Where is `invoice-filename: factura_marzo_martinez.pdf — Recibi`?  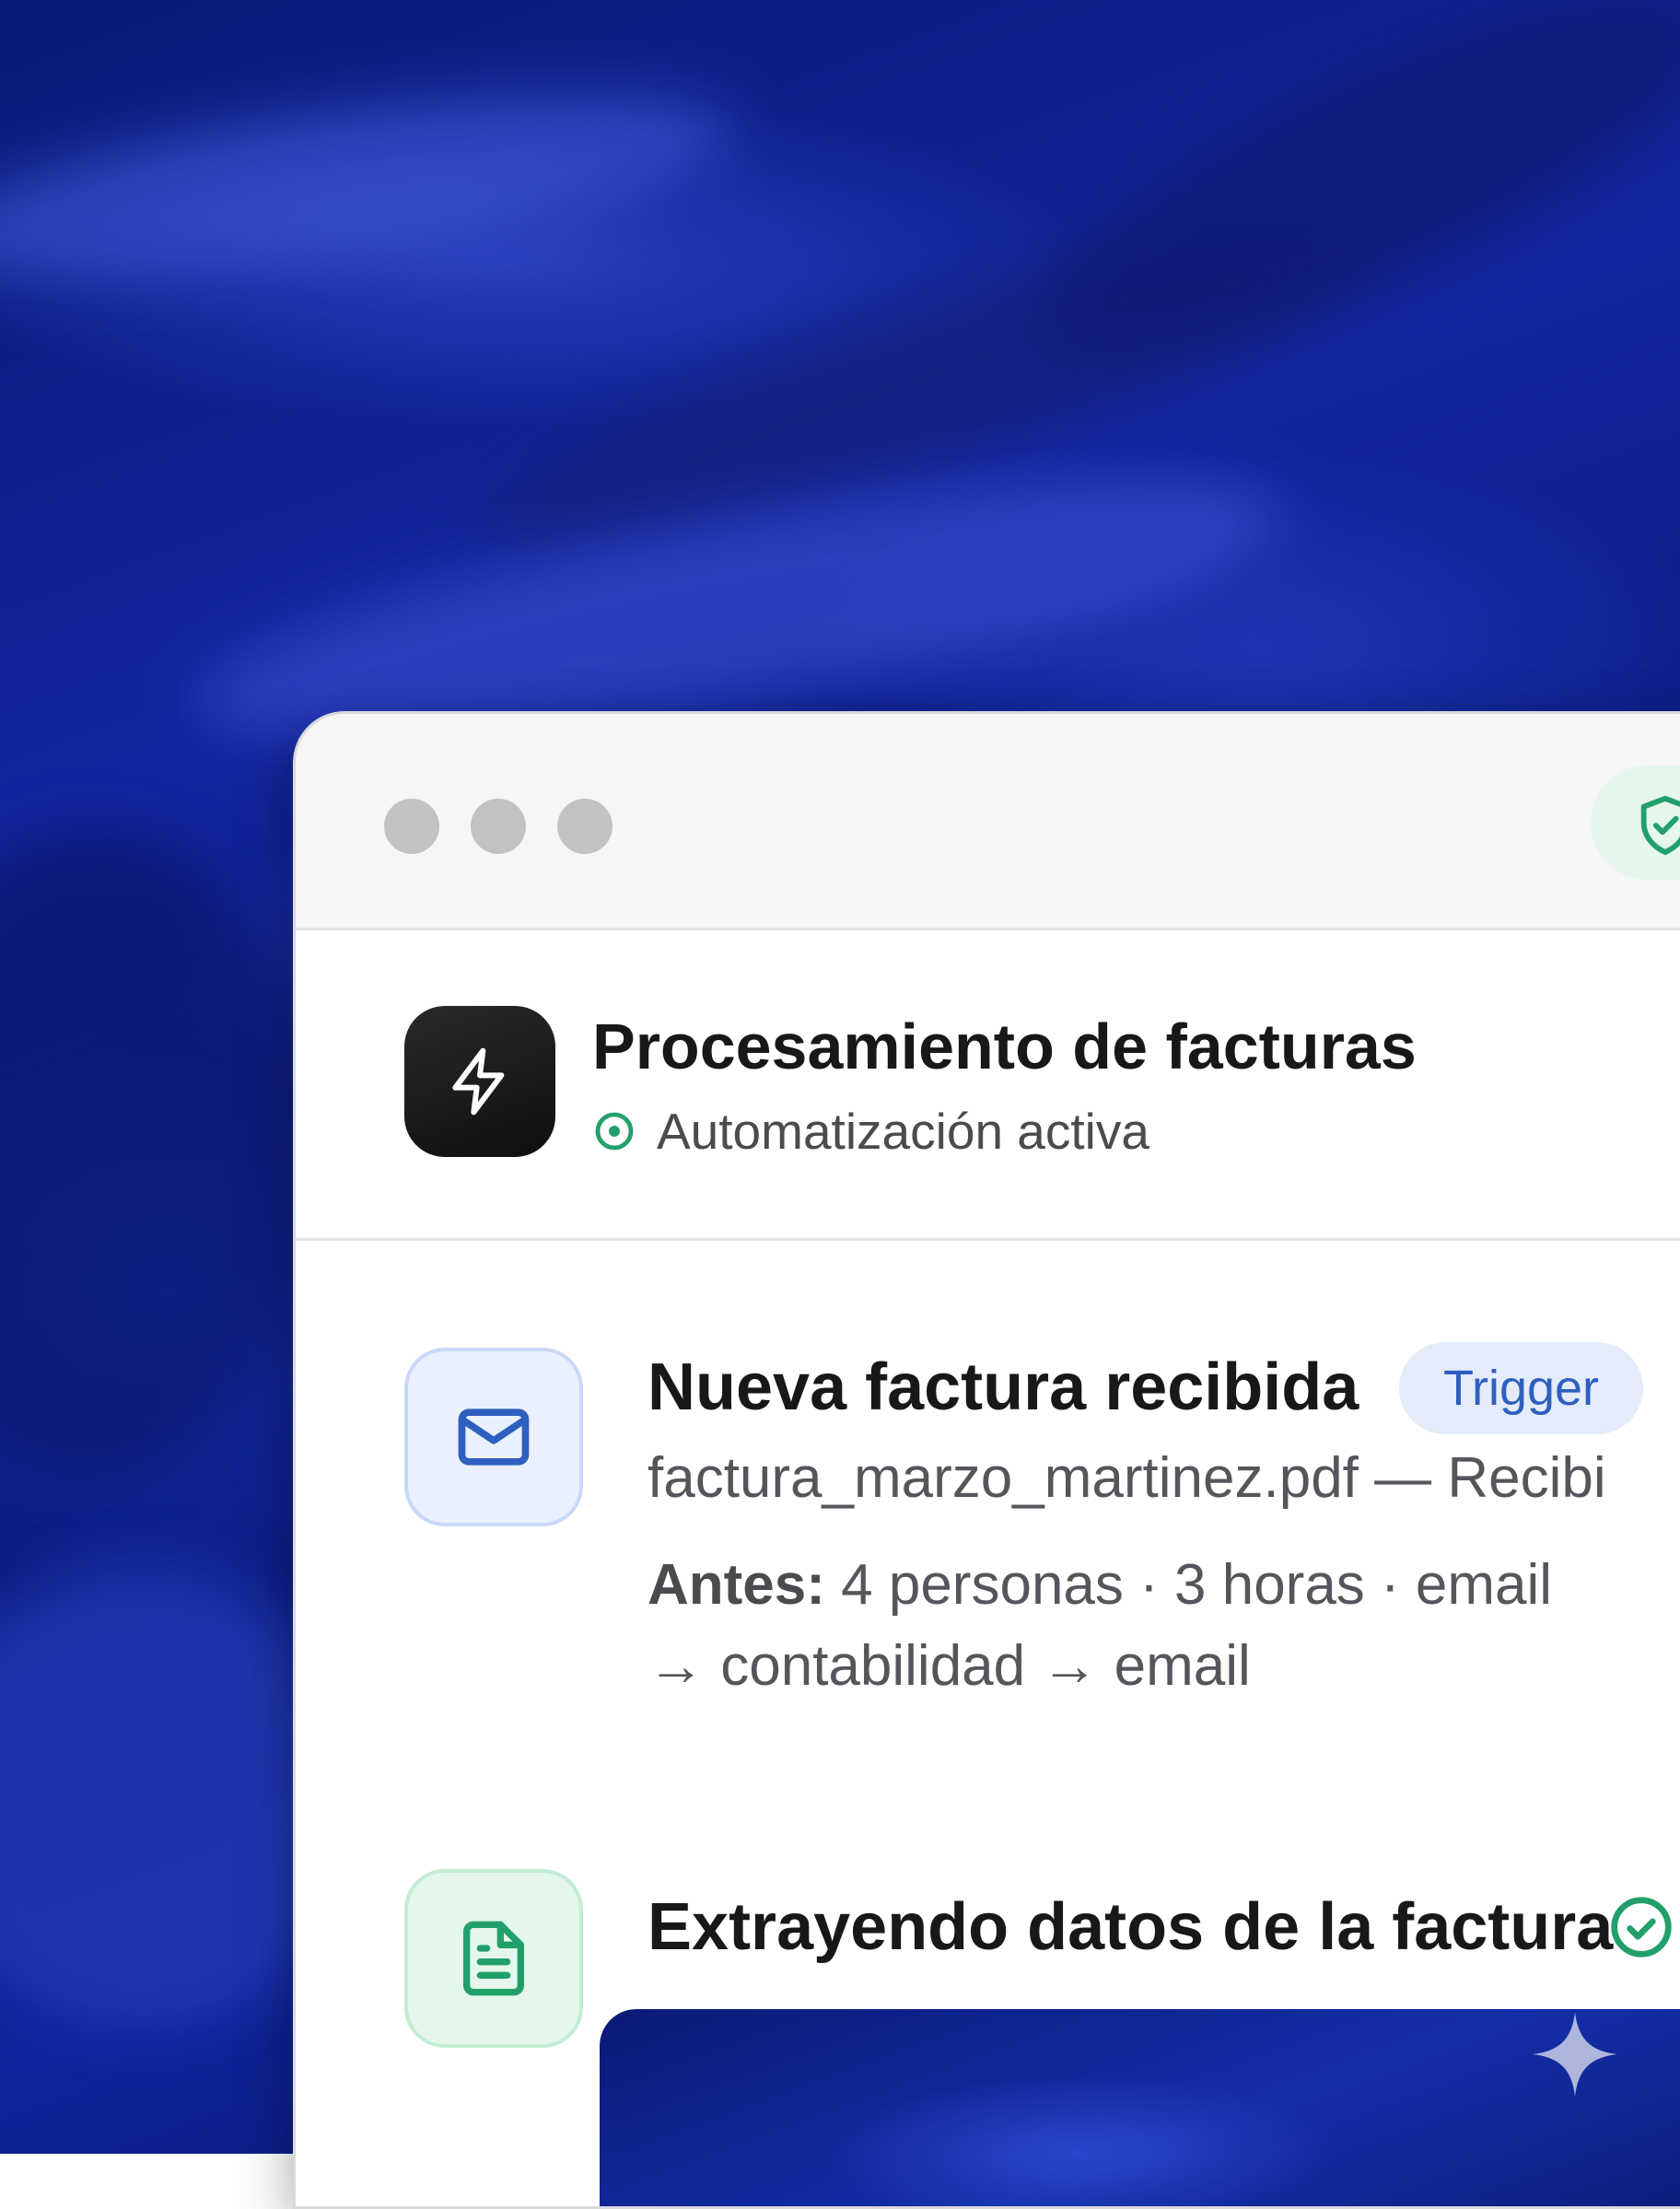
invoice-filename: factura_marzo_martinez.pdf — Recibi is located at coordinates (1127, 1478).